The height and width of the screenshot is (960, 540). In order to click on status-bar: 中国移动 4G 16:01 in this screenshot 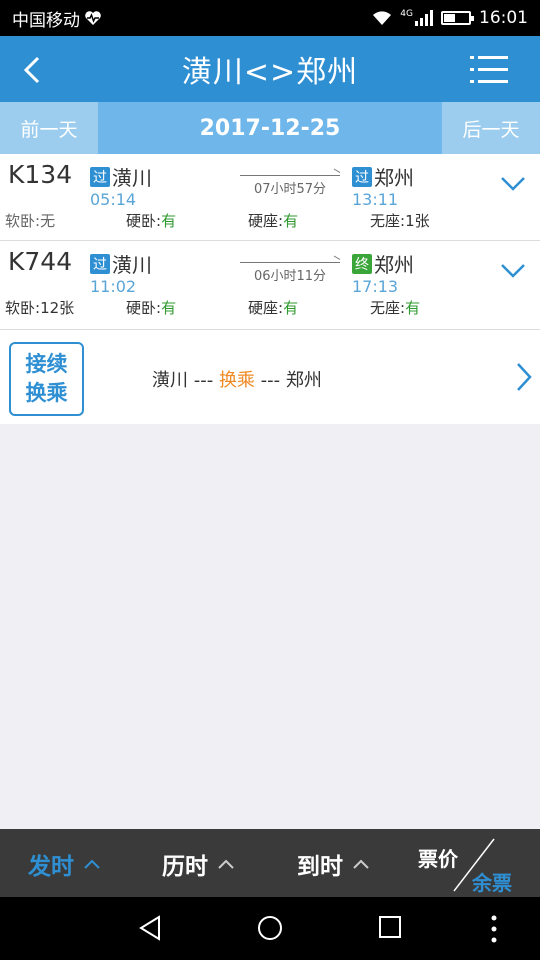, I will do `click(270, 18)`.